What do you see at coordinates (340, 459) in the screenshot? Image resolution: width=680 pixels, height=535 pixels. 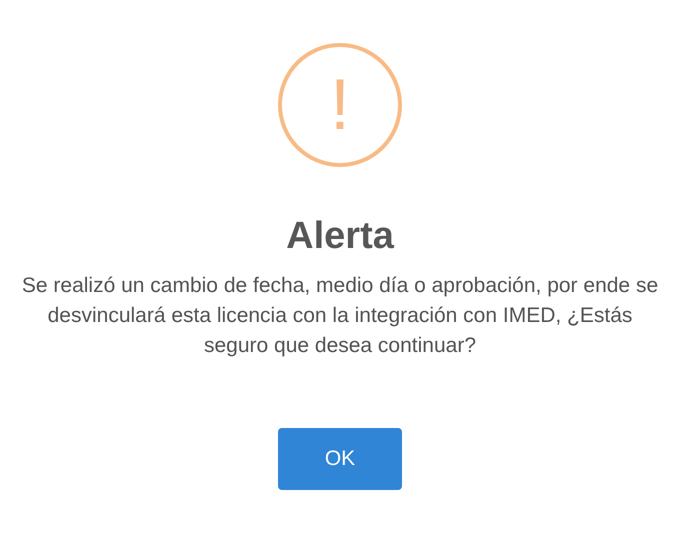 I see `ok-button: OK` at bounding box center [340, 459].